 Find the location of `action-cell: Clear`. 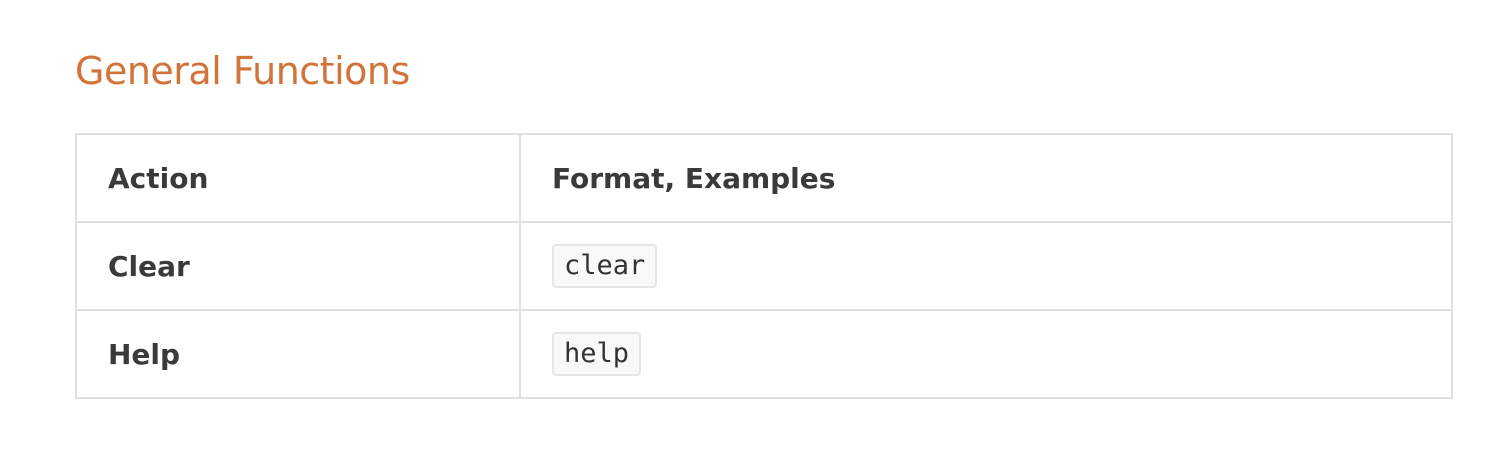

action-cell: Clear is located at coordinates (298, 266).